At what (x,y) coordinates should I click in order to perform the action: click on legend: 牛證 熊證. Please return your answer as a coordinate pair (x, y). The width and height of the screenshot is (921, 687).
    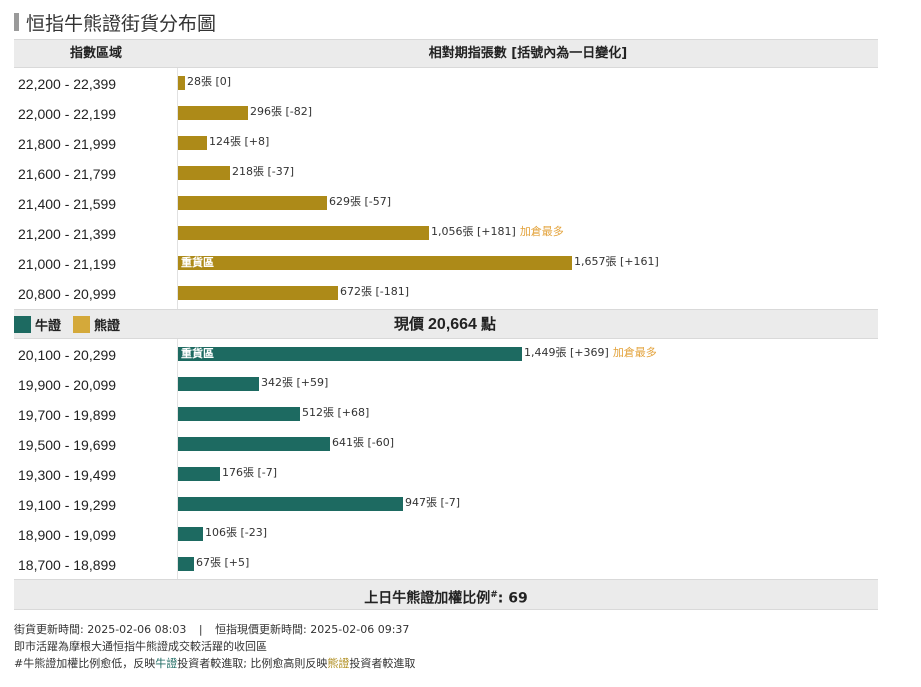
    Looking at the image, I should click on (67, 324).